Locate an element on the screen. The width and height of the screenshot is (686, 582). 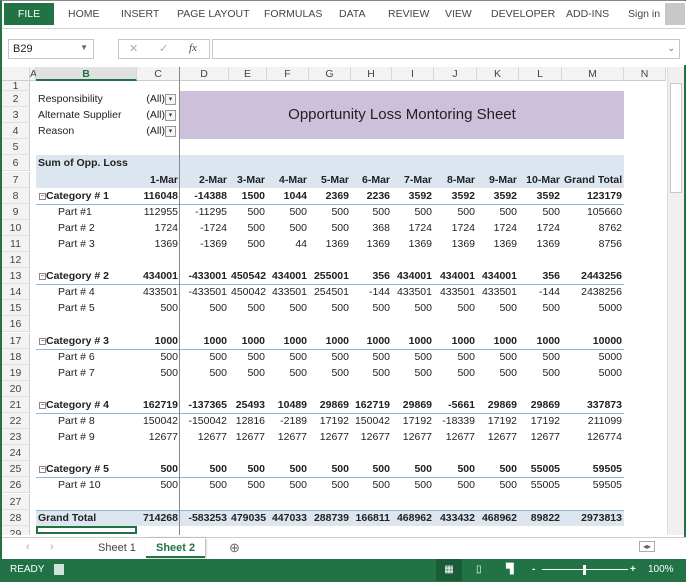
row-header-1: 1 is located at coordinates (16, 86).